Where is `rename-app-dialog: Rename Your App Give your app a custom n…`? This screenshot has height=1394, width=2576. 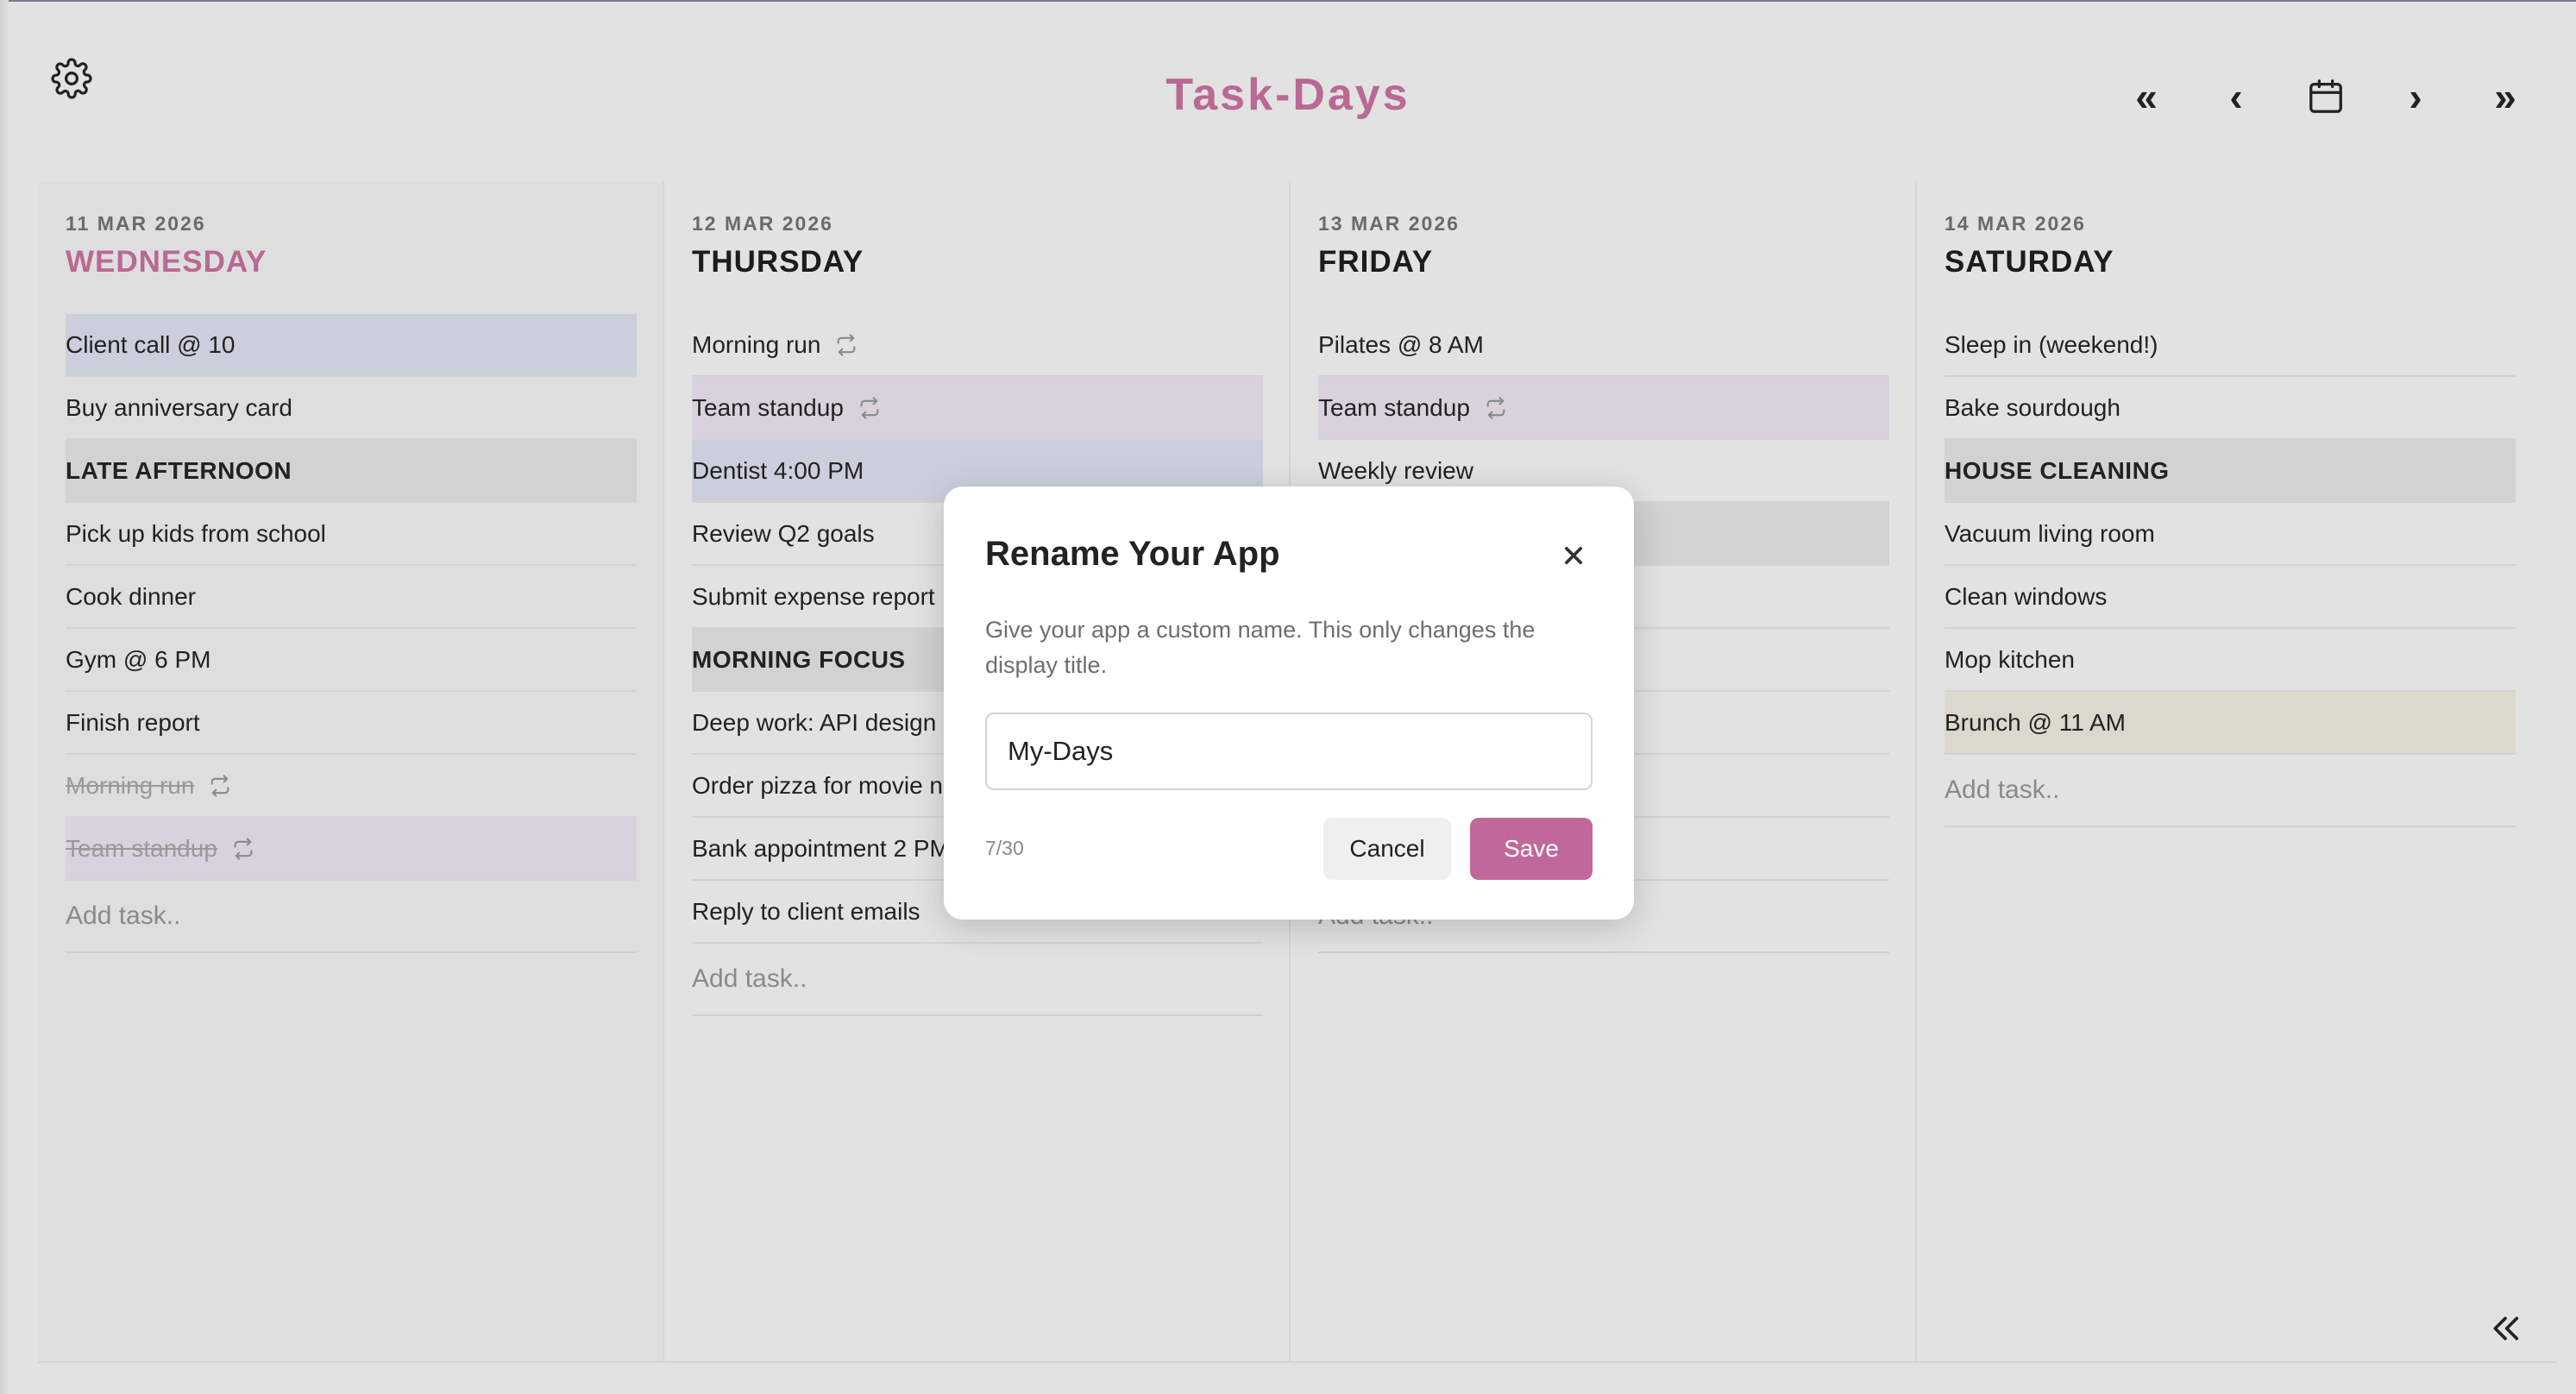 rename-app-dialog: Rename Your App Give your app a custom n… is located at coordinates (1289, 703).